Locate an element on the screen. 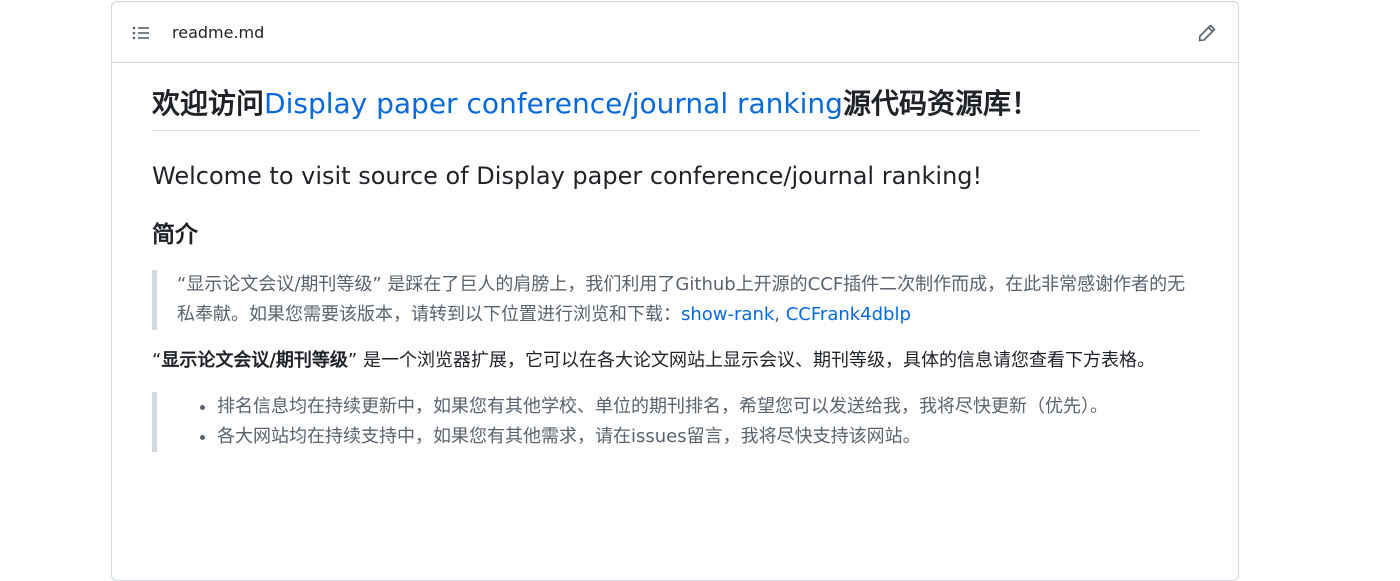  section-heading: 简介 is located at coordinates (175, 235).